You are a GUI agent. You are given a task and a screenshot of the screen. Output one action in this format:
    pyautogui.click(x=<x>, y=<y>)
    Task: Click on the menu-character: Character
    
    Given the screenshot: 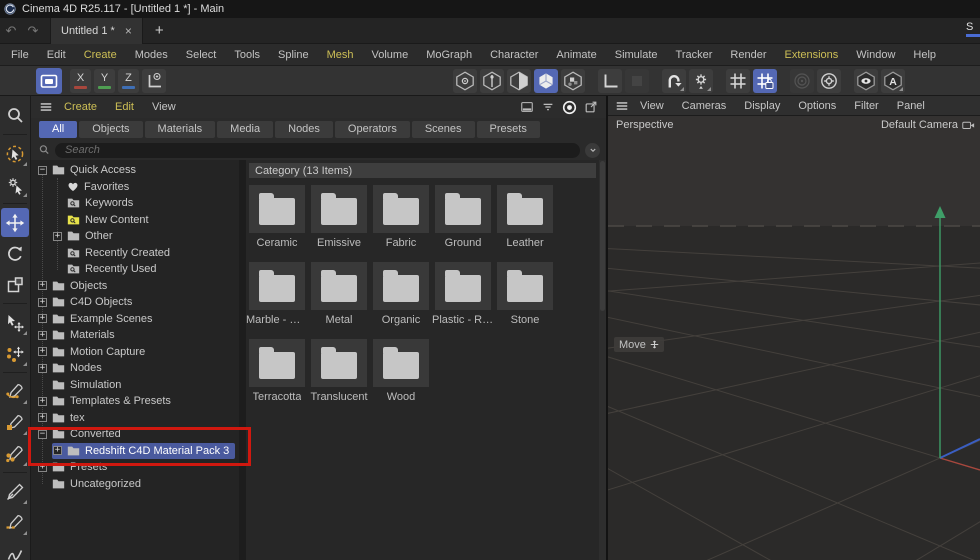 What is the action you would take?
    pyautogui.click(x=514, y=55)
    